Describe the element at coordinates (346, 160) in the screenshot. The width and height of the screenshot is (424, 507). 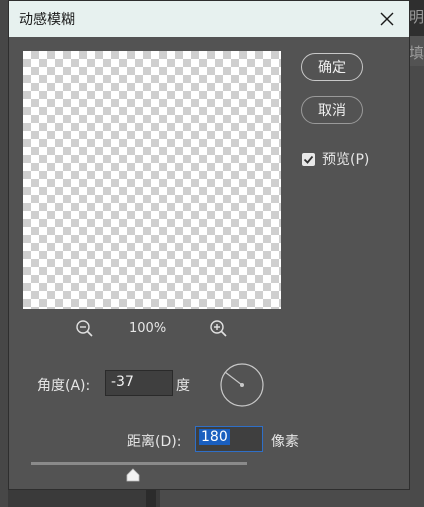
I see `preview-label: 预览(P)` at that location.